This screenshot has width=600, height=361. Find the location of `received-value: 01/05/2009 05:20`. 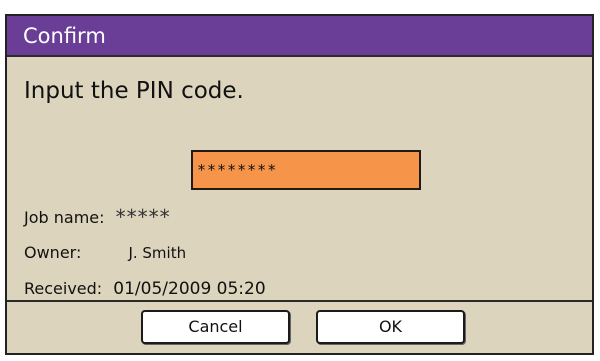

received-value: 01/05/2009 05:20 is located at coordinates (189, 289).